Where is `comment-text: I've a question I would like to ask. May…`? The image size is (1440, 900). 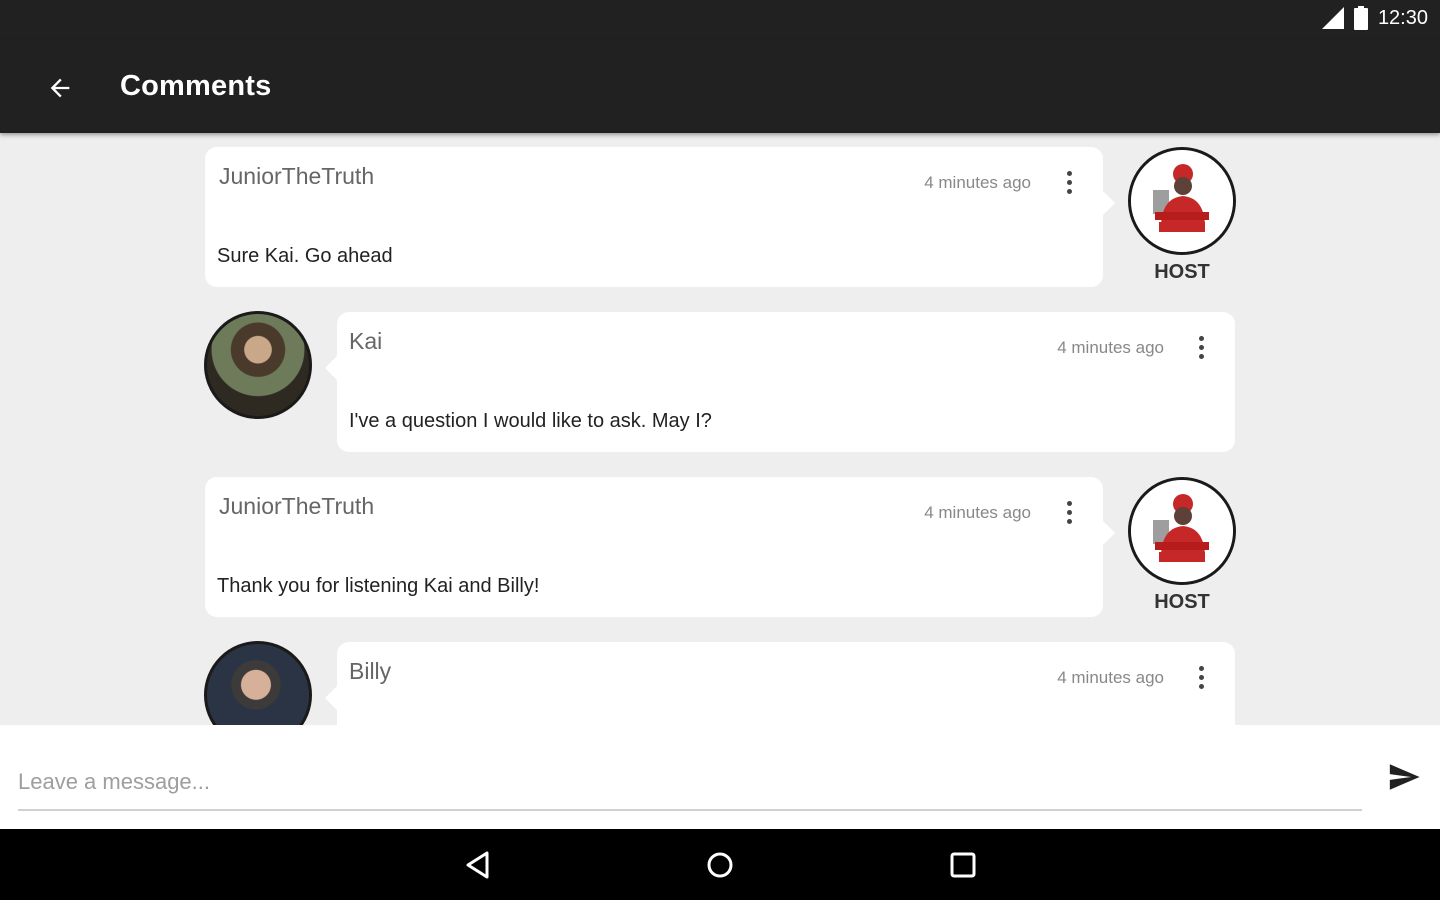 comment-text: I've a question I would like to ask. May… is located at coordinates (530, 421).